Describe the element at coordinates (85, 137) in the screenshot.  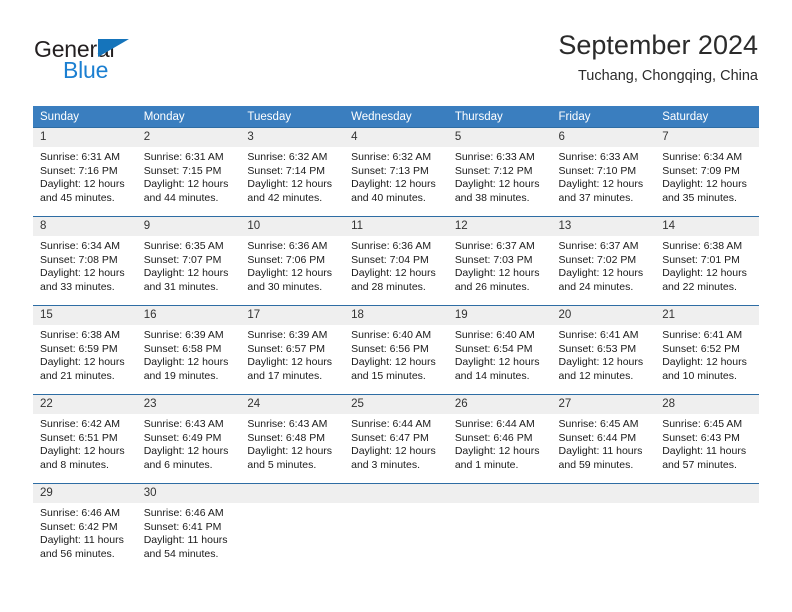
I see `day-number: 1` at that location.